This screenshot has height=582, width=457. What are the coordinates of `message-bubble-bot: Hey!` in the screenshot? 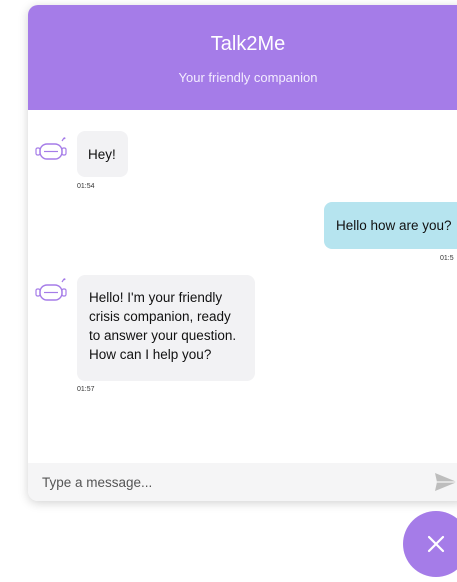 It's located at (102, 154).